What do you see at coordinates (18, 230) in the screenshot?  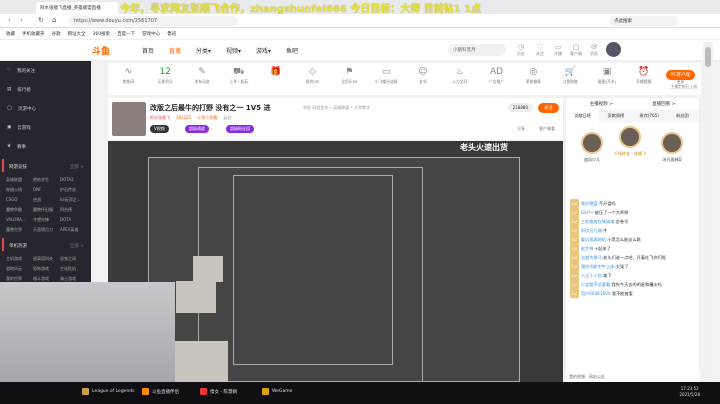 I see `game-link: 魔兽世界` at bounding box center [18, 230].